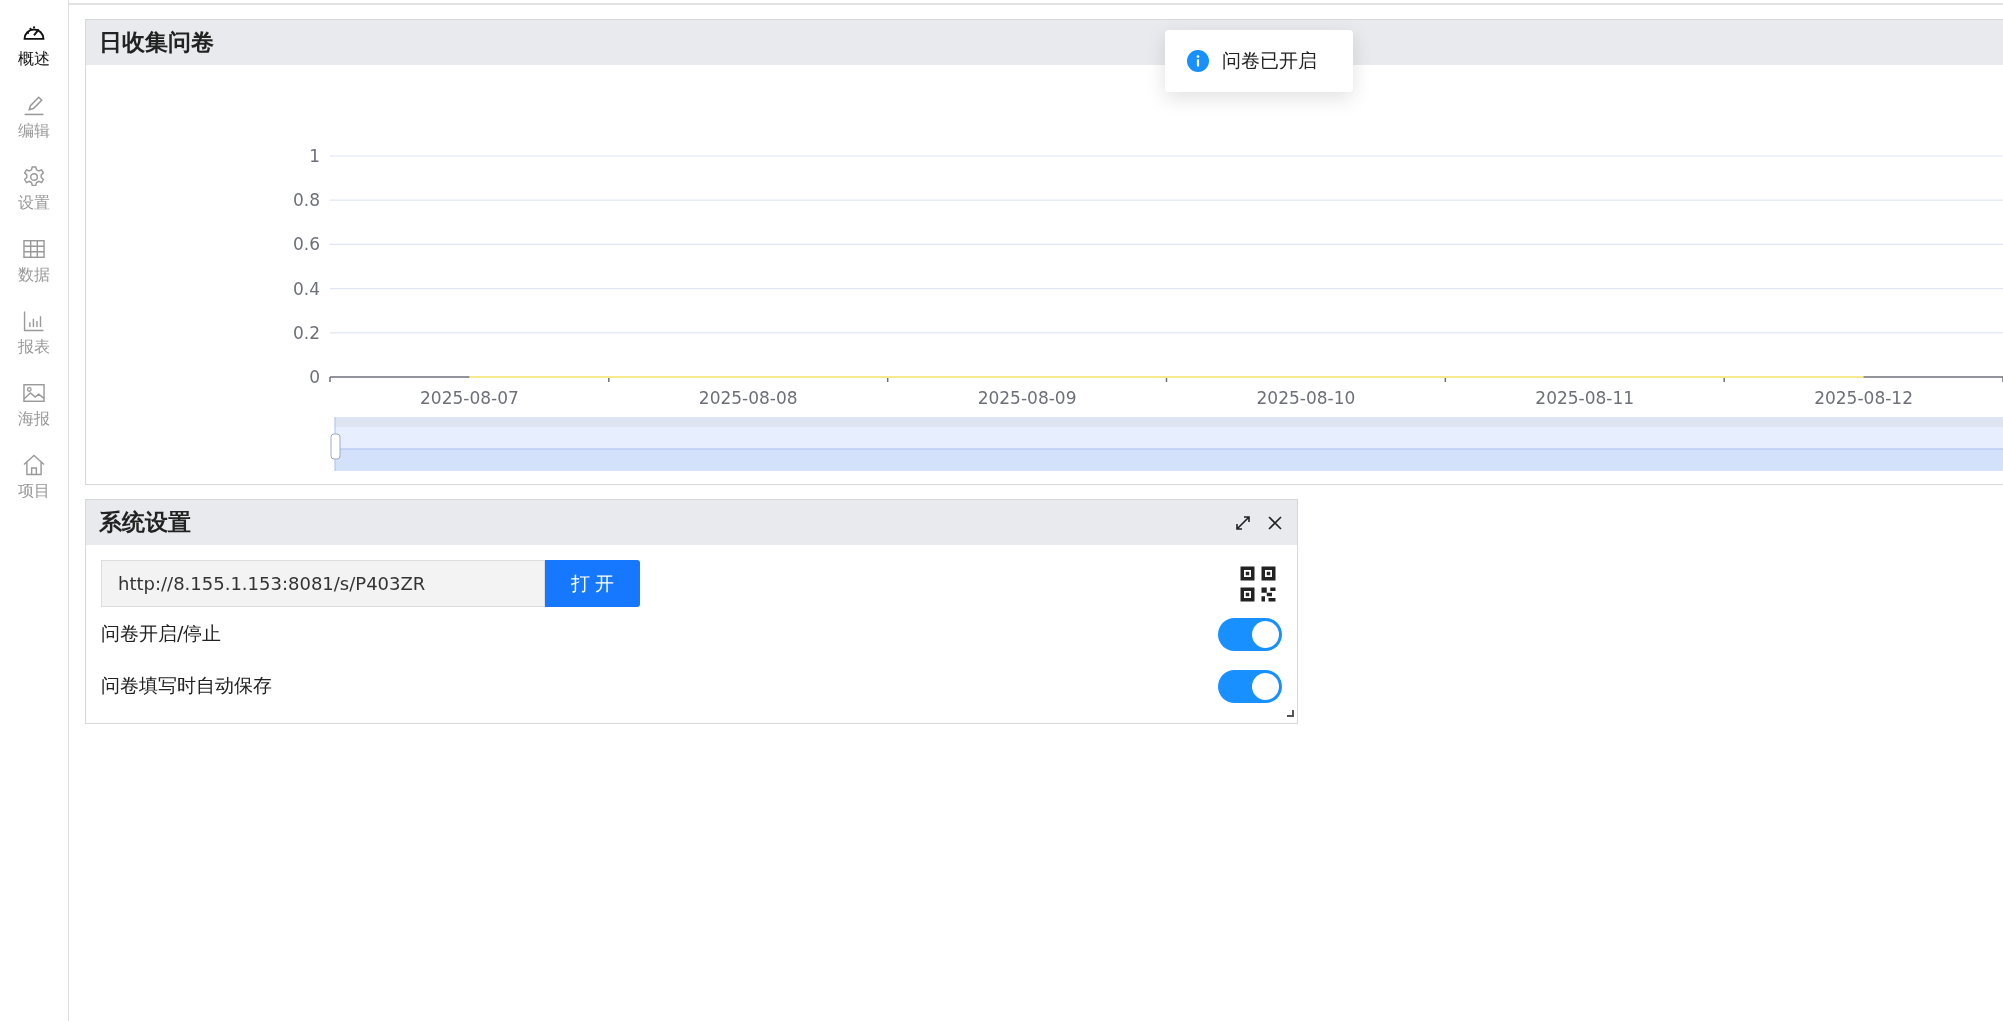 This screenshot has height=1021, width=2003. I want to click on sidebar-item: 海报, so click(34, 404).